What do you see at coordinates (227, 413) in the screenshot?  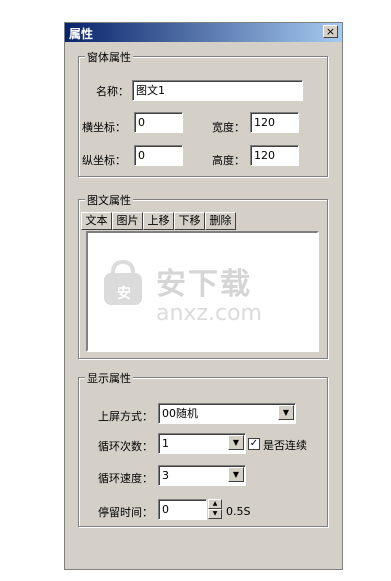 I see `mode-select: 00随机 ▼` at bounding box center [227, 413].